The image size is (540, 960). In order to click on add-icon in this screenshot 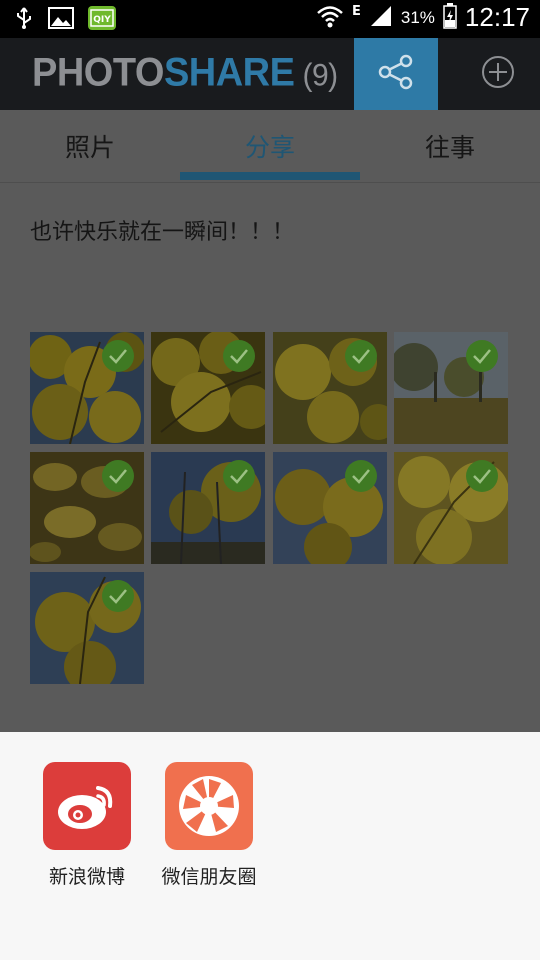, I will do `click(498, 74)`.